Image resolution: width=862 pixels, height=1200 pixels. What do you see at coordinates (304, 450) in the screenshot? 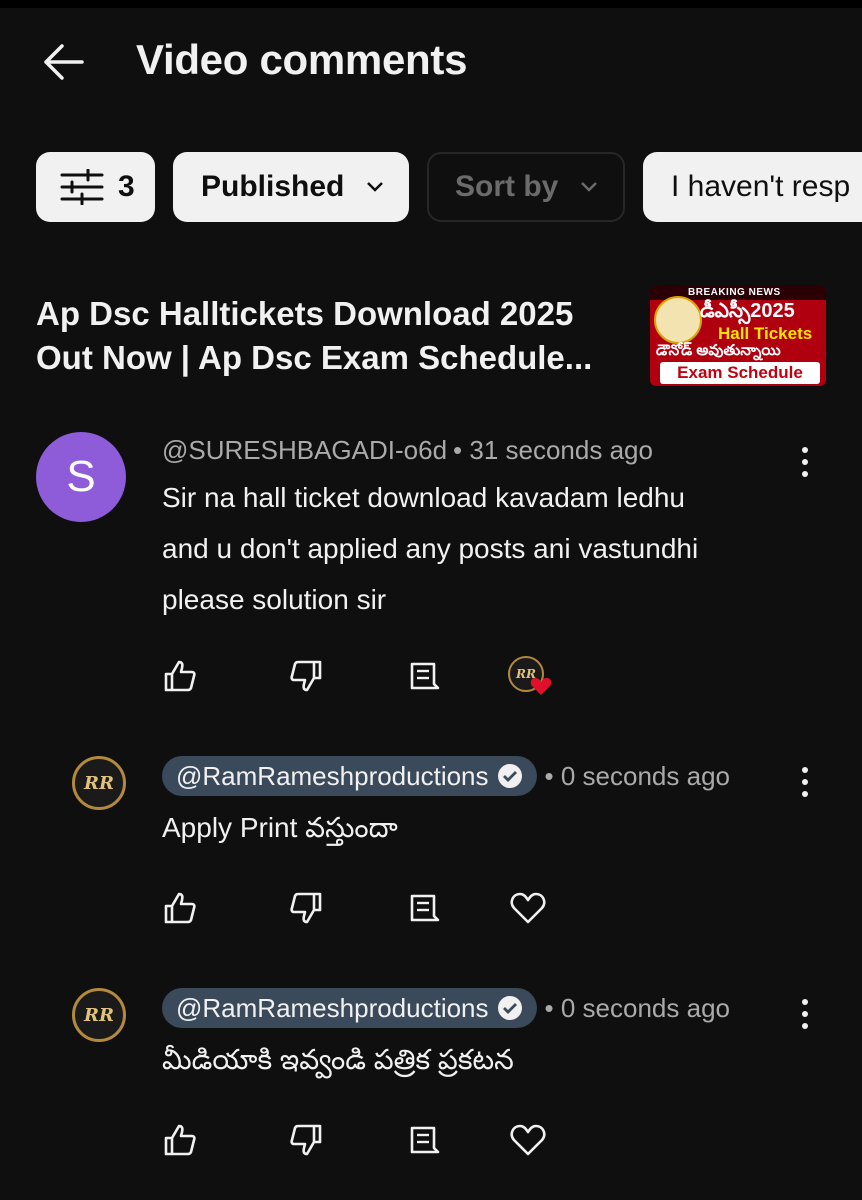
I see `comment-author: @SURESHBAGADI-o6d` at bounding box center [304, 450].